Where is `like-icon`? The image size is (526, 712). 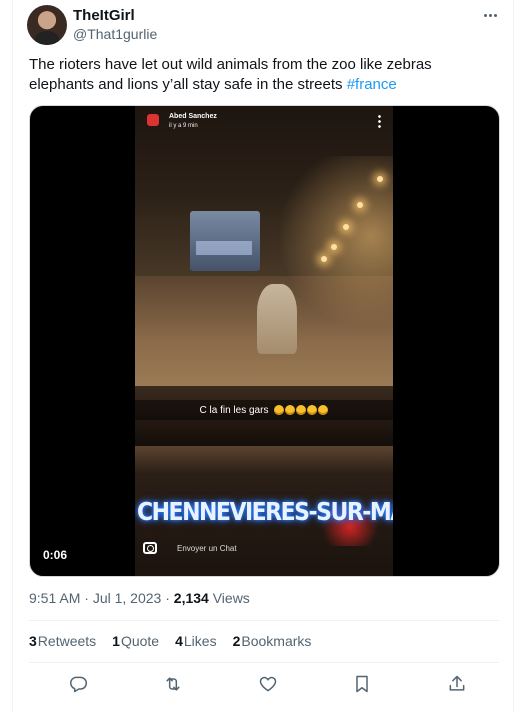
like-icon is located at coordinates (268, 684).